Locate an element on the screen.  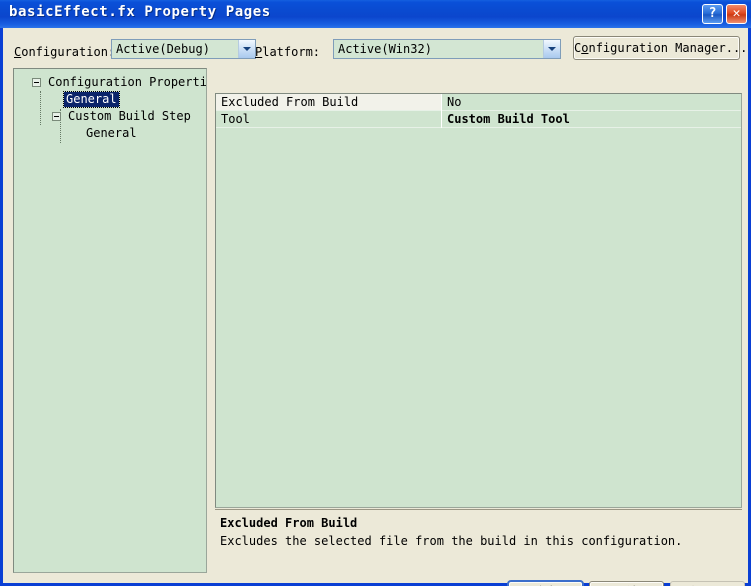
table-row: Excluded From Build No is located at coordinates (478, 102).